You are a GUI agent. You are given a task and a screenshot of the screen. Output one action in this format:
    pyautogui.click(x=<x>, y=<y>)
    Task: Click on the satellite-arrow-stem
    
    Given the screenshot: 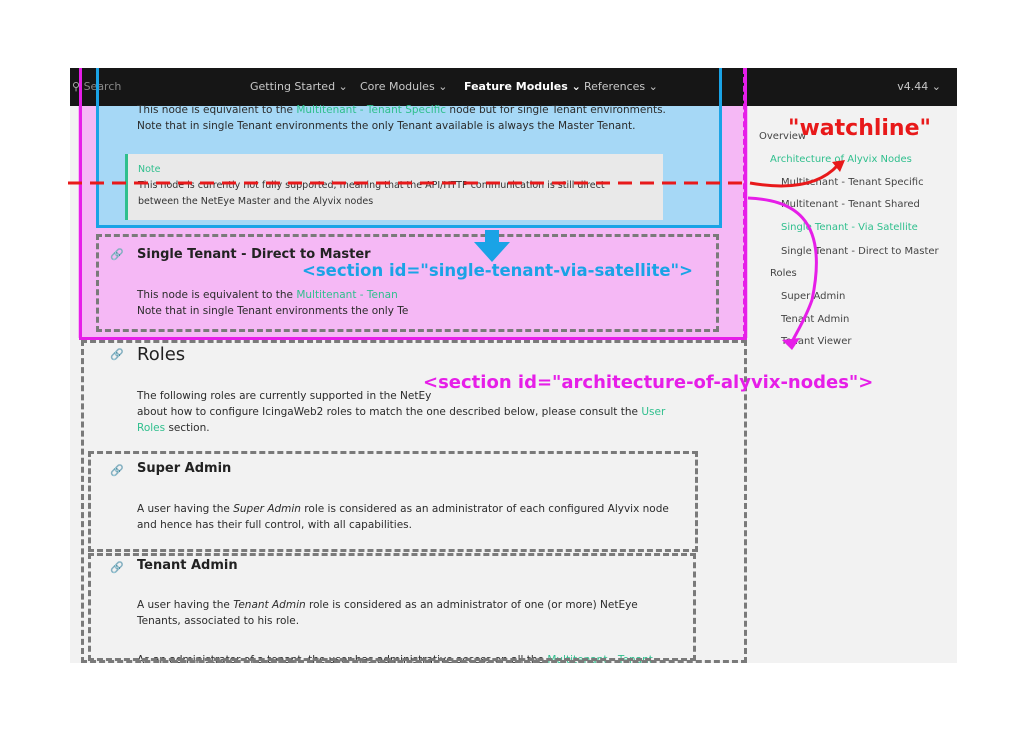 What is the action you would take?
    pyautogui.click(x=492, y=237)
    